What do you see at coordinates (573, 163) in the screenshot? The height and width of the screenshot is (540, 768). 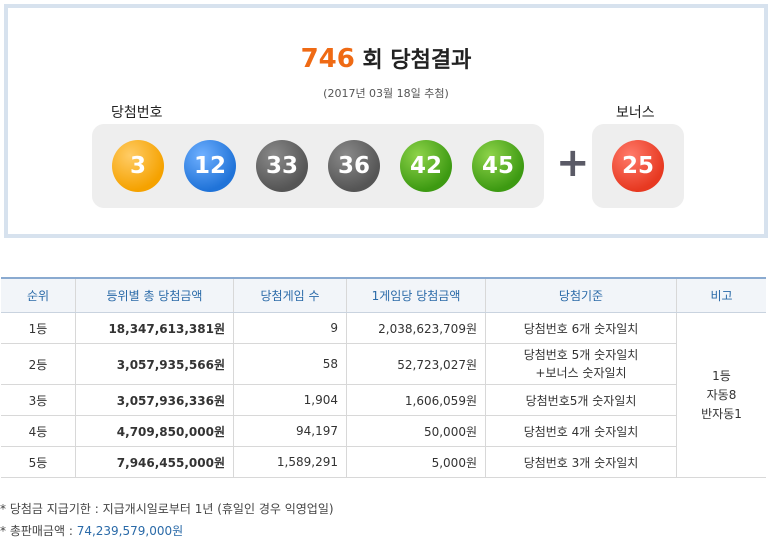 I see `plus-icon: +` at bounding box center [573, 163].